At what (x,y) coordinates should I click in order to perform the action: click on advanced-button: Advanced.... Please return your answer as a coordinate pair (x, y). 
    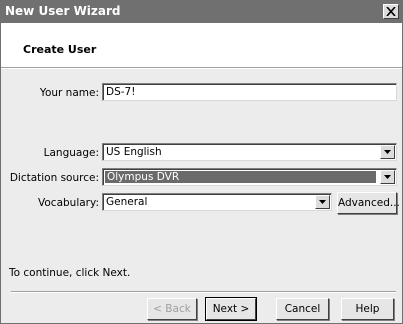
    Looking at the image, I should click on (368, 203).